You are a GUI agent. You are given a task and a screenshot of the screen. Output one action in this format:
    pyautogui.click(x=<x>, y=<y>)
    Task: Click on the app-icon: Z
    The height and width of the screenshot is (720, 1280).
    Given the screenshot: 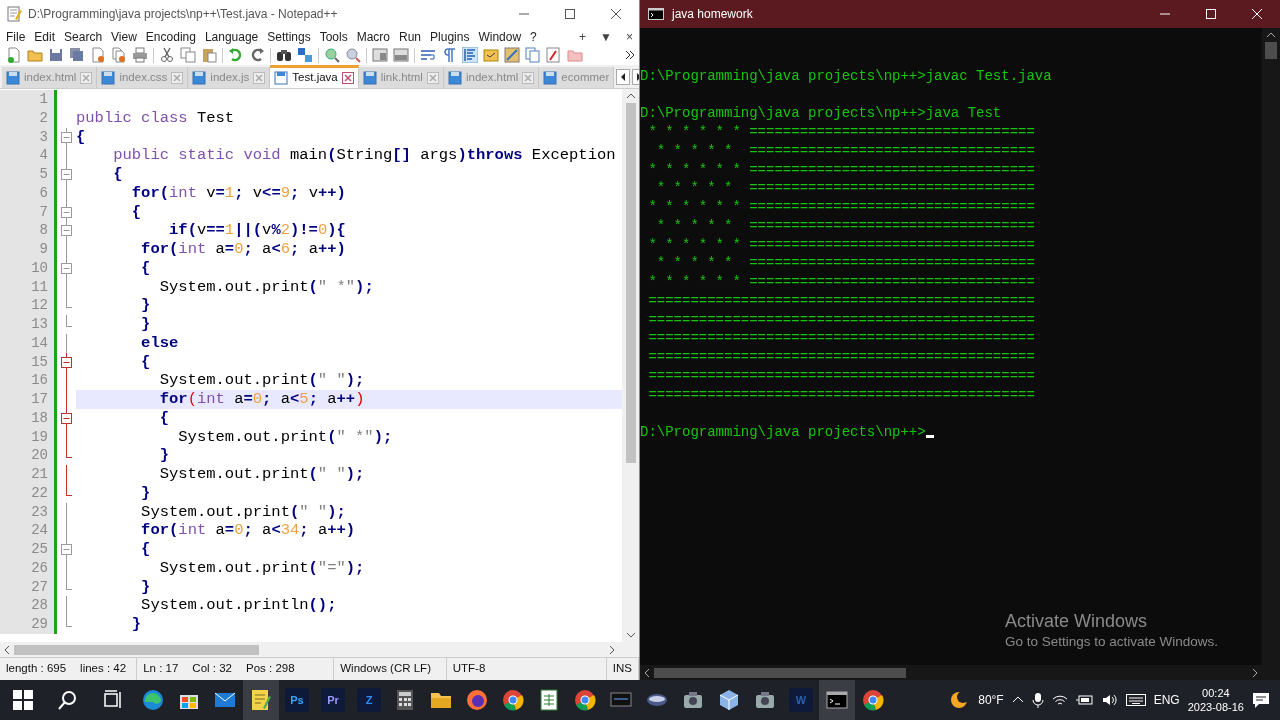 What is the action you would take?
    pyautogui.click(x=369, y=700)
    